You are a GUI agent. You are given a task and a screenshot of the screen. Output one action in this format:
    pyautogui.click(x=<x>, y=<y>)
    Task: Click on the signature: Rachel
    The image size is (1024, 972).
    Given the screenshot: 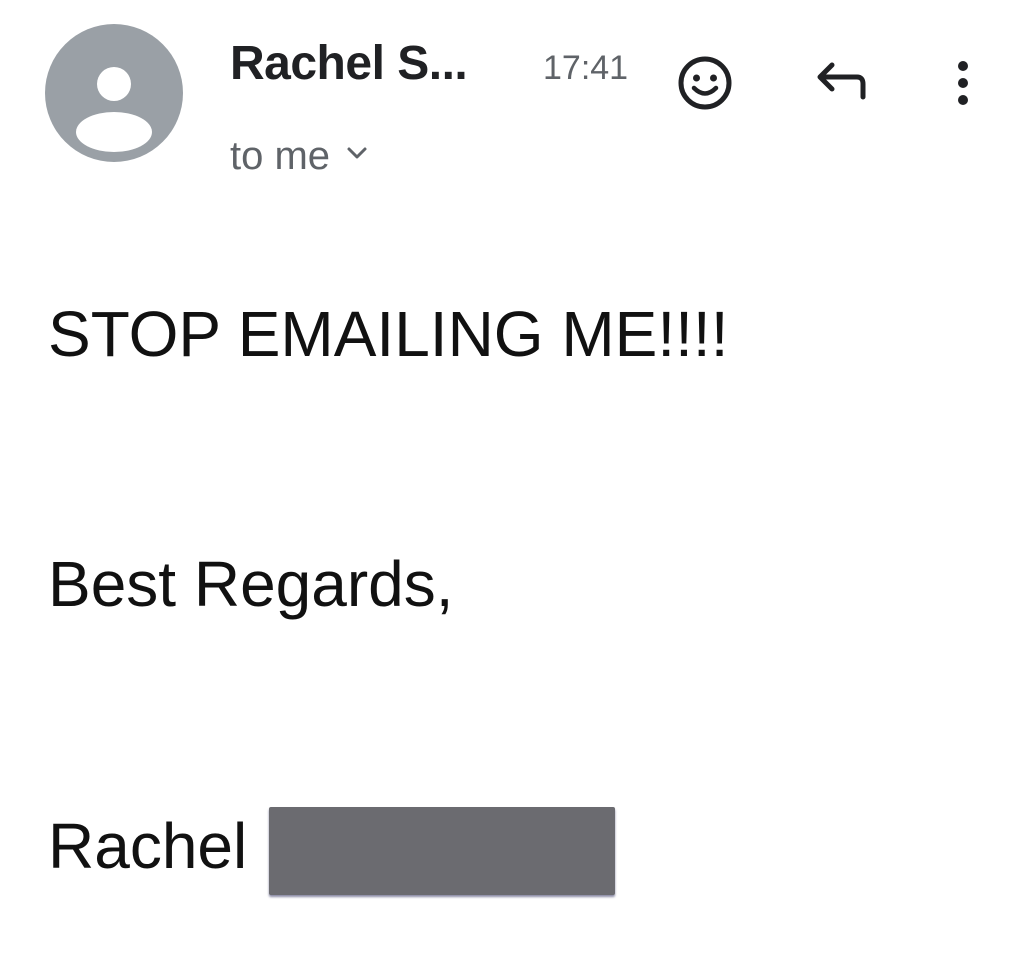 What is the action you would take?
    pyautogui.click(x=332, y=846)
    